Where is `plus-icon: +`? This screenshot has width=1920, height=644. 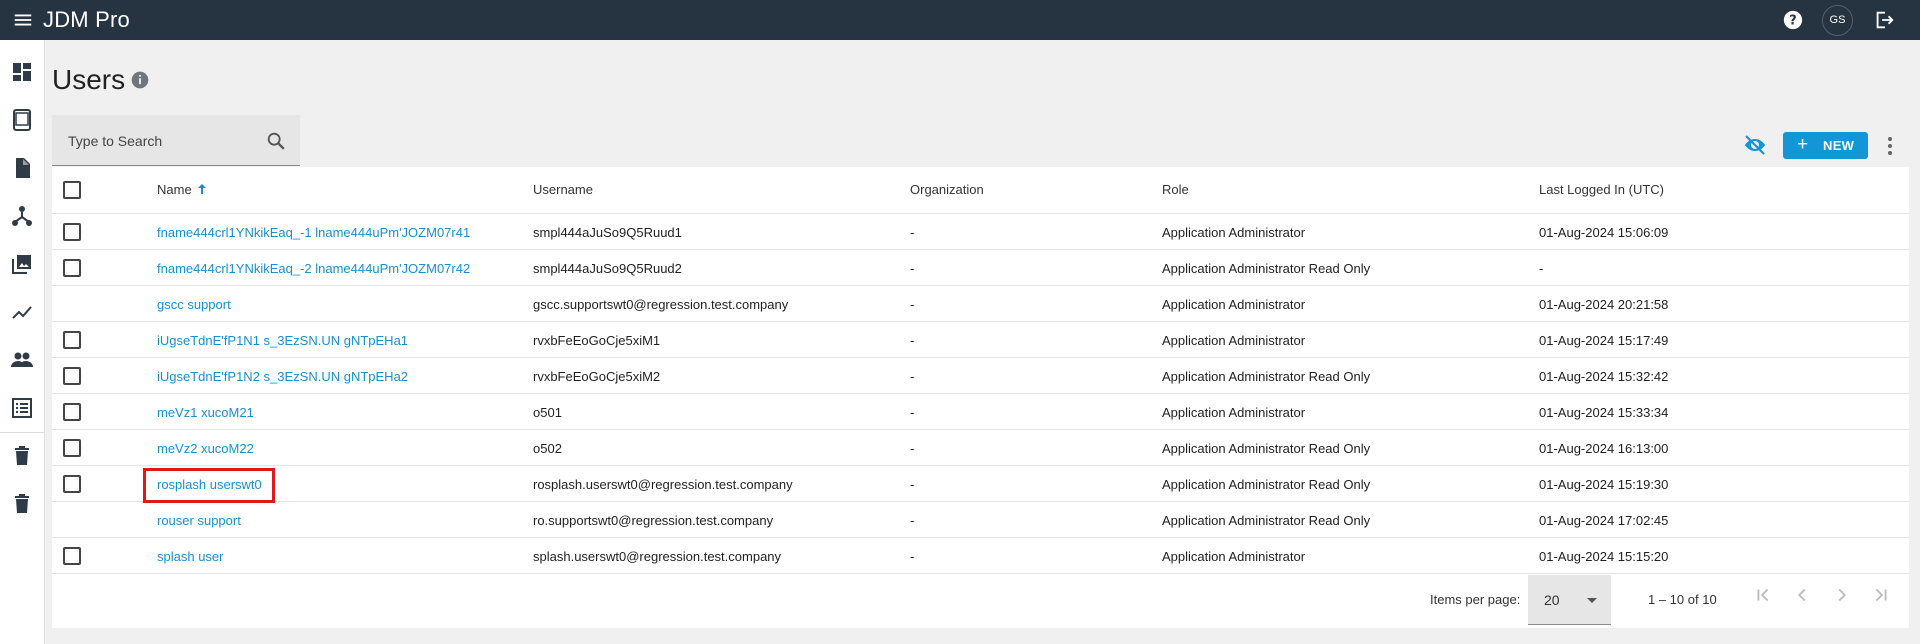 plus-icon: + is located at coordinates (1803, 144).